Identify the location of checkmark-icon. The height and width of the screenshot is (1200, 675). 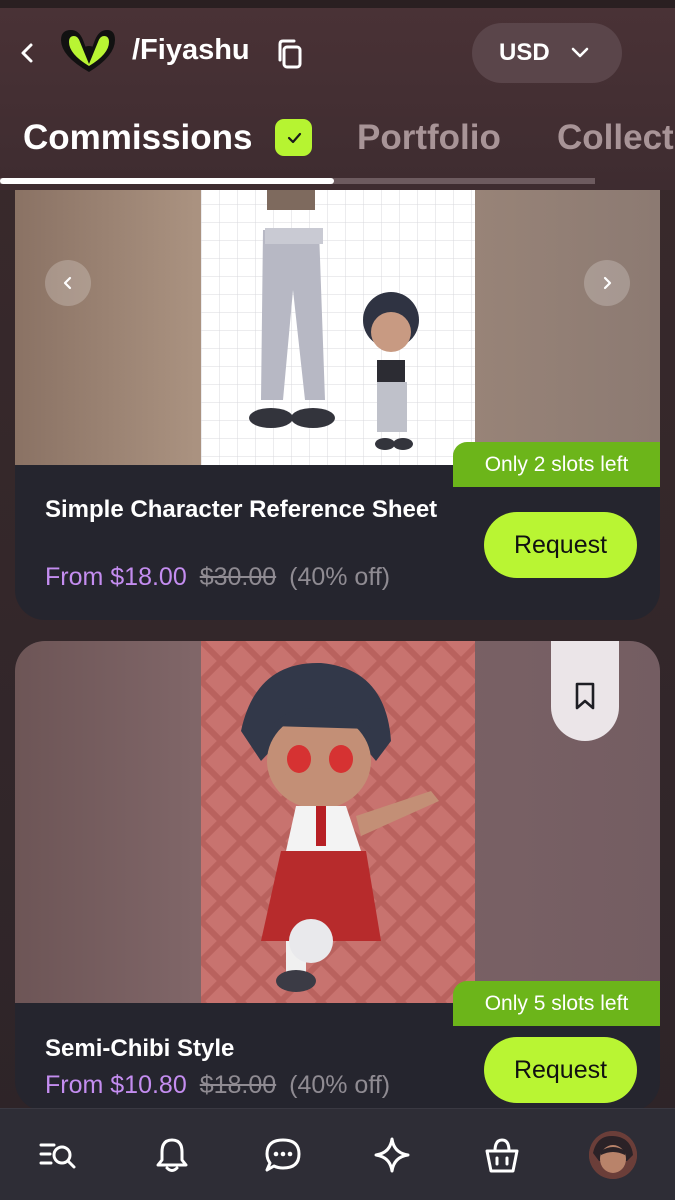
(294, 137).